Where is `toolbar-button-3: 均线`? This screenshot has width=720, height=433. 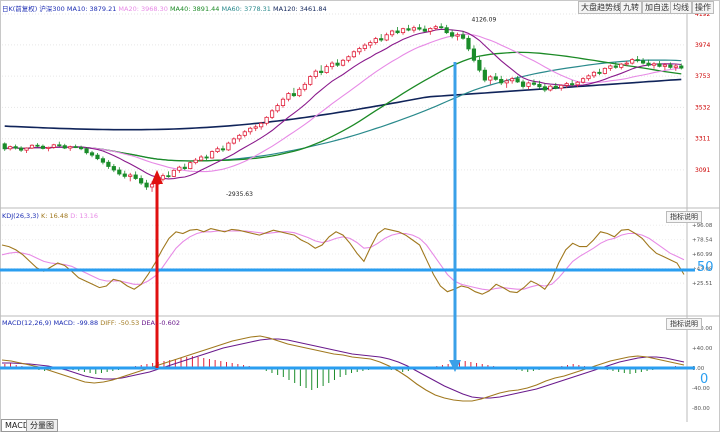
toolbar-button-3: 均线 is located at coordinates (681, 7).